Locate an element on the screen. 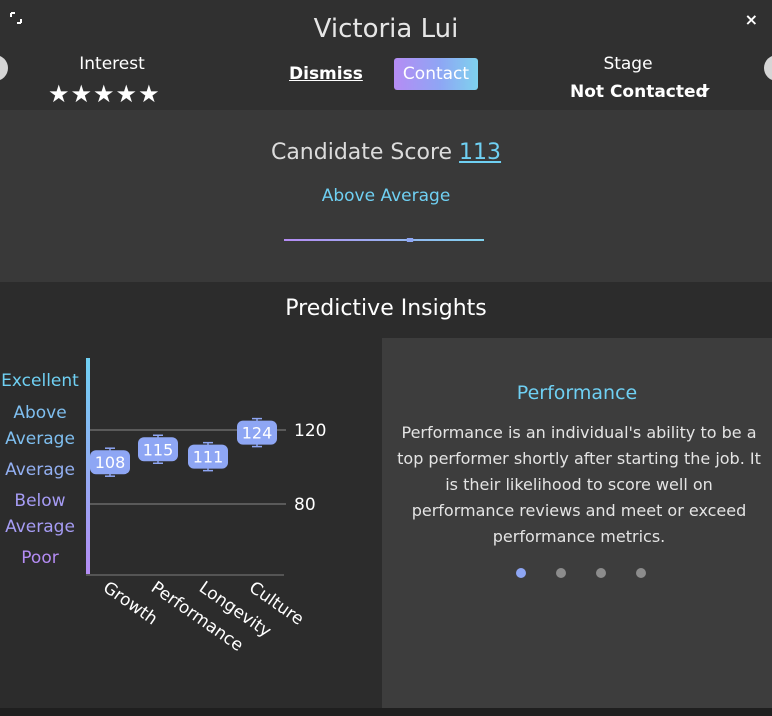 The height and width of the screenshot is (716, 772). data-point-label: 124 is located at coordinates (257, 433).